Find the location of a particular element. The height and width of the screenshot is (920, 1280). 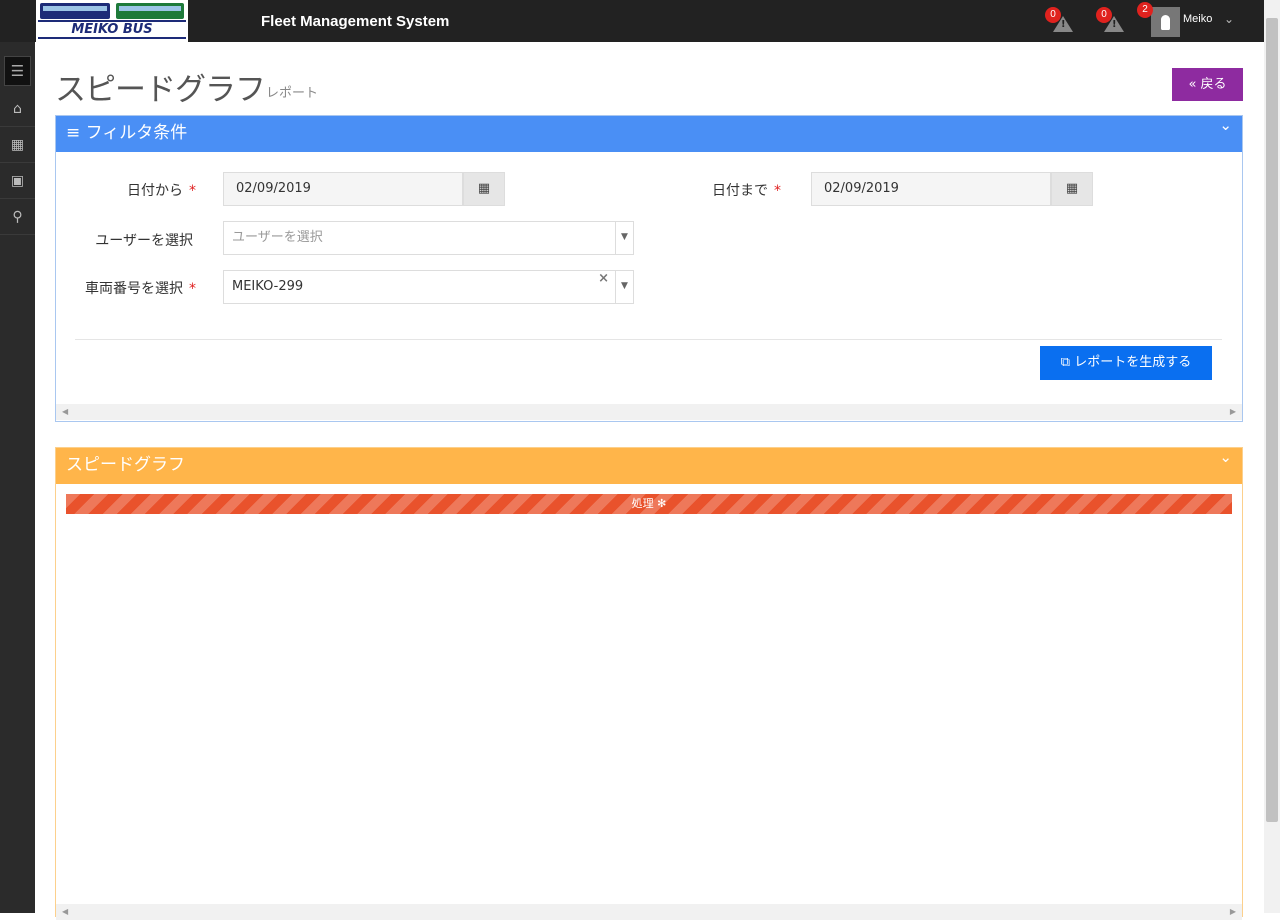

clear-icon: × is located at coordinates (603, 278).